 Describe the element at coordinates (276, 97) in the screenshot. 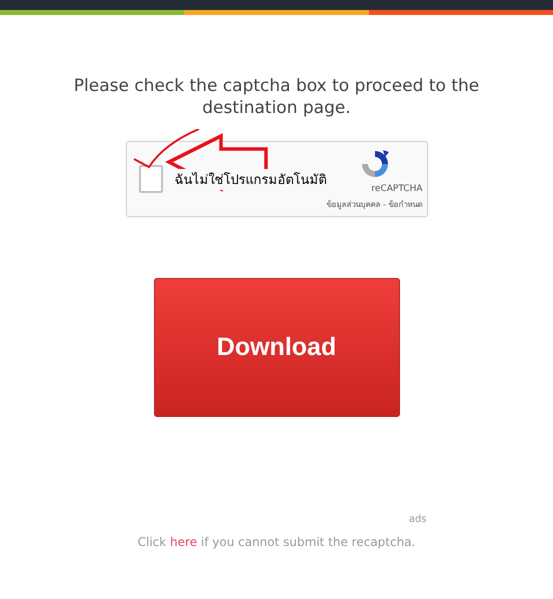

I see `instruction-text: Please check the captcha box to proceed to the destination page.` at that location.